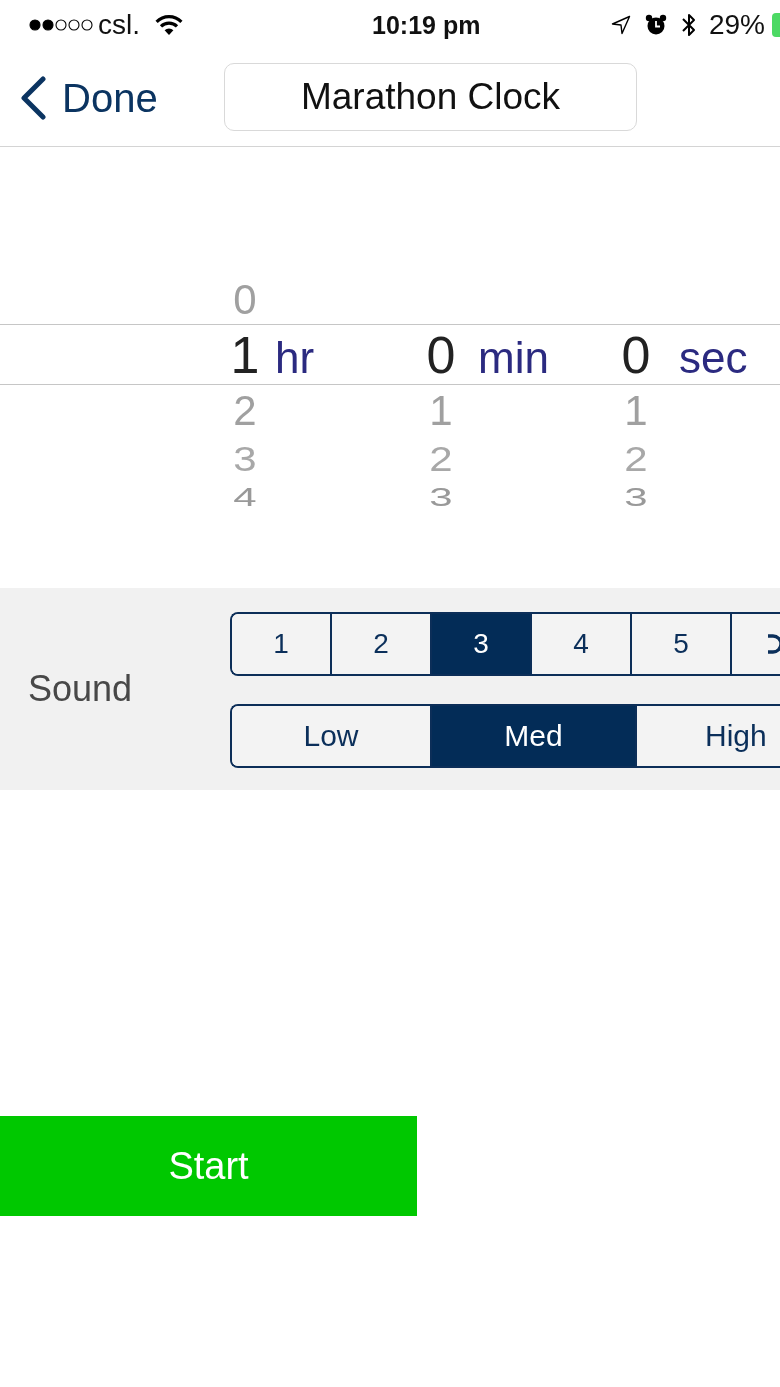 The height and width of the screenshot is (1387, 780). Describe the element at coordinates (620, 25) in the screenshot. I see `location-arrow-icon` at that location.